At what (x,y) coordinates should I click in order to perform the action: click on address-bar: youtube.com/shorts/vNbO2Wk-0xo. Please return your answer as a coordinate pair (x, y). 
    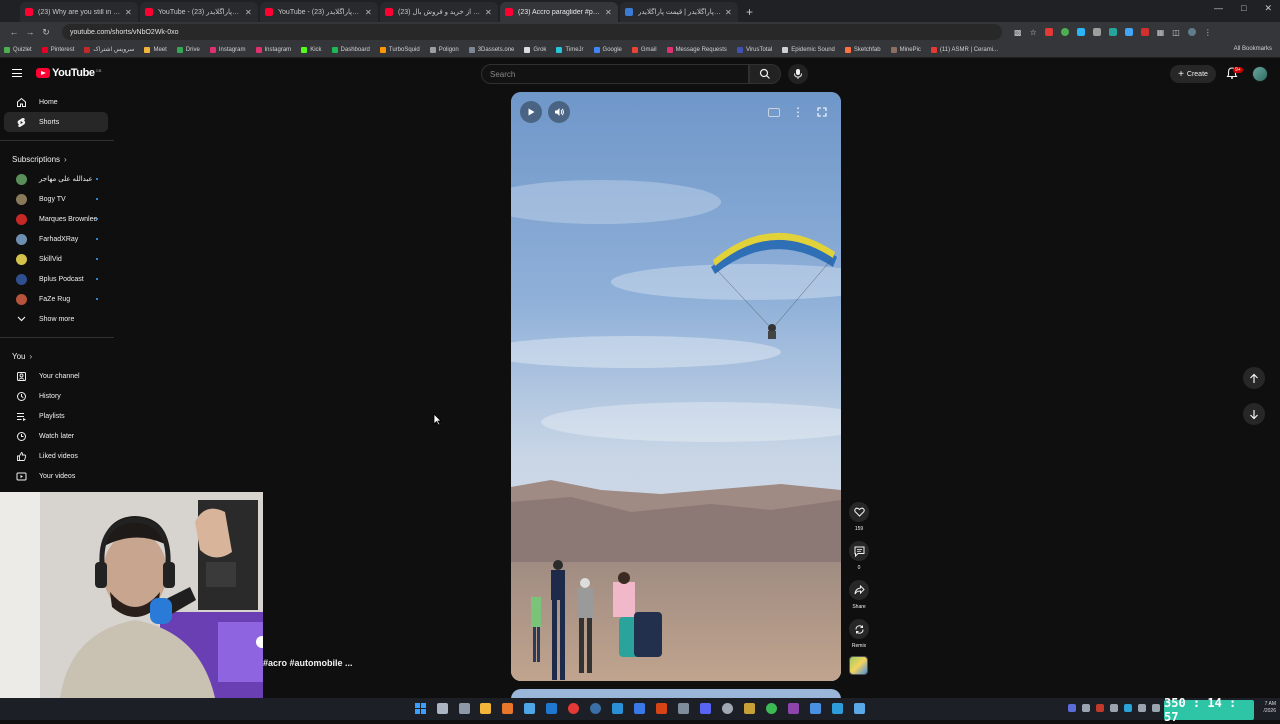
    Looking at the image, I should click on (532, 32).